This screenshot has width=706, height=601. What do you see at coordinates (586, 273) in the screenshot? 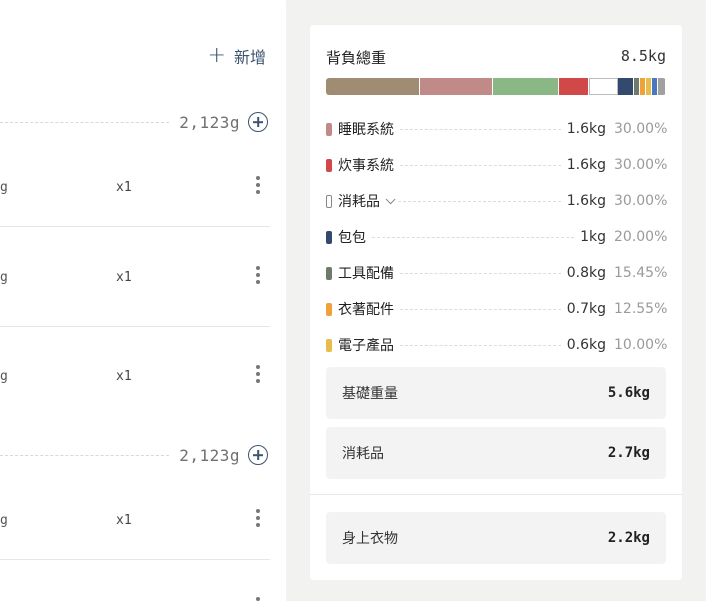
I see `category-weight: 0.8kg` at bounding box center [586, 273].